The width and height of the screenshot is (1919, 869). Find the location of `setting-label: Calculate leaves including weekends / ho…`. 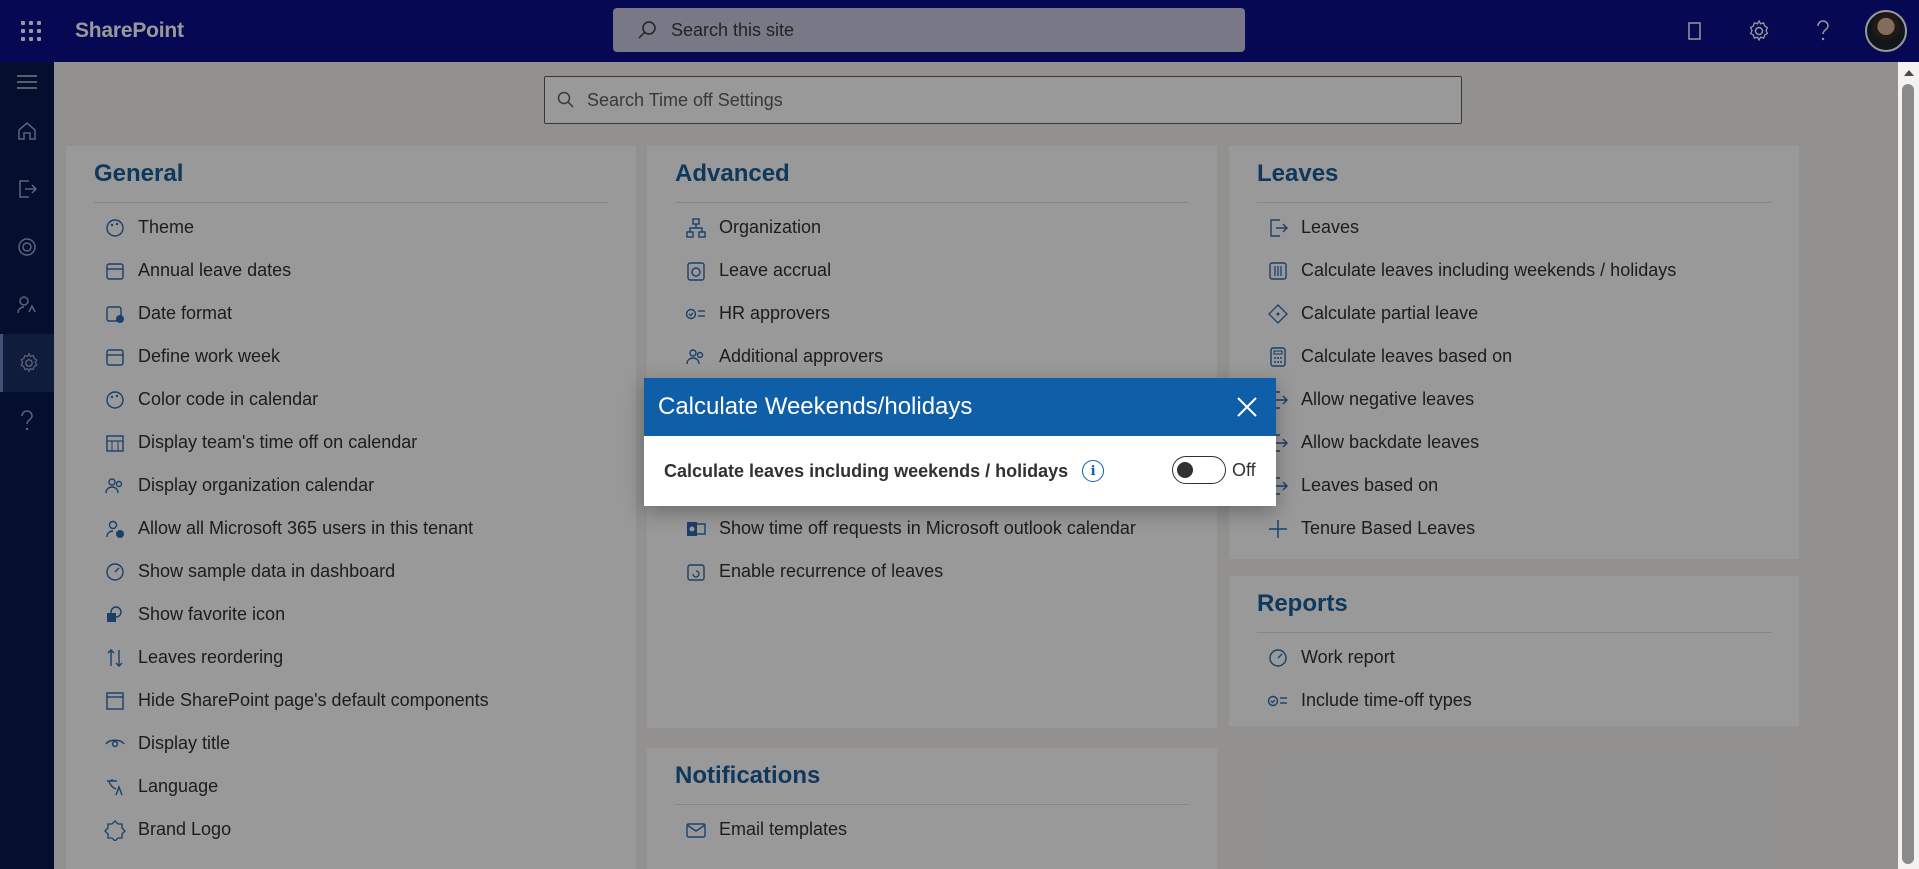

setting-label: Calculate leaves including weekends / ho… is located at coordinates (866, 470).